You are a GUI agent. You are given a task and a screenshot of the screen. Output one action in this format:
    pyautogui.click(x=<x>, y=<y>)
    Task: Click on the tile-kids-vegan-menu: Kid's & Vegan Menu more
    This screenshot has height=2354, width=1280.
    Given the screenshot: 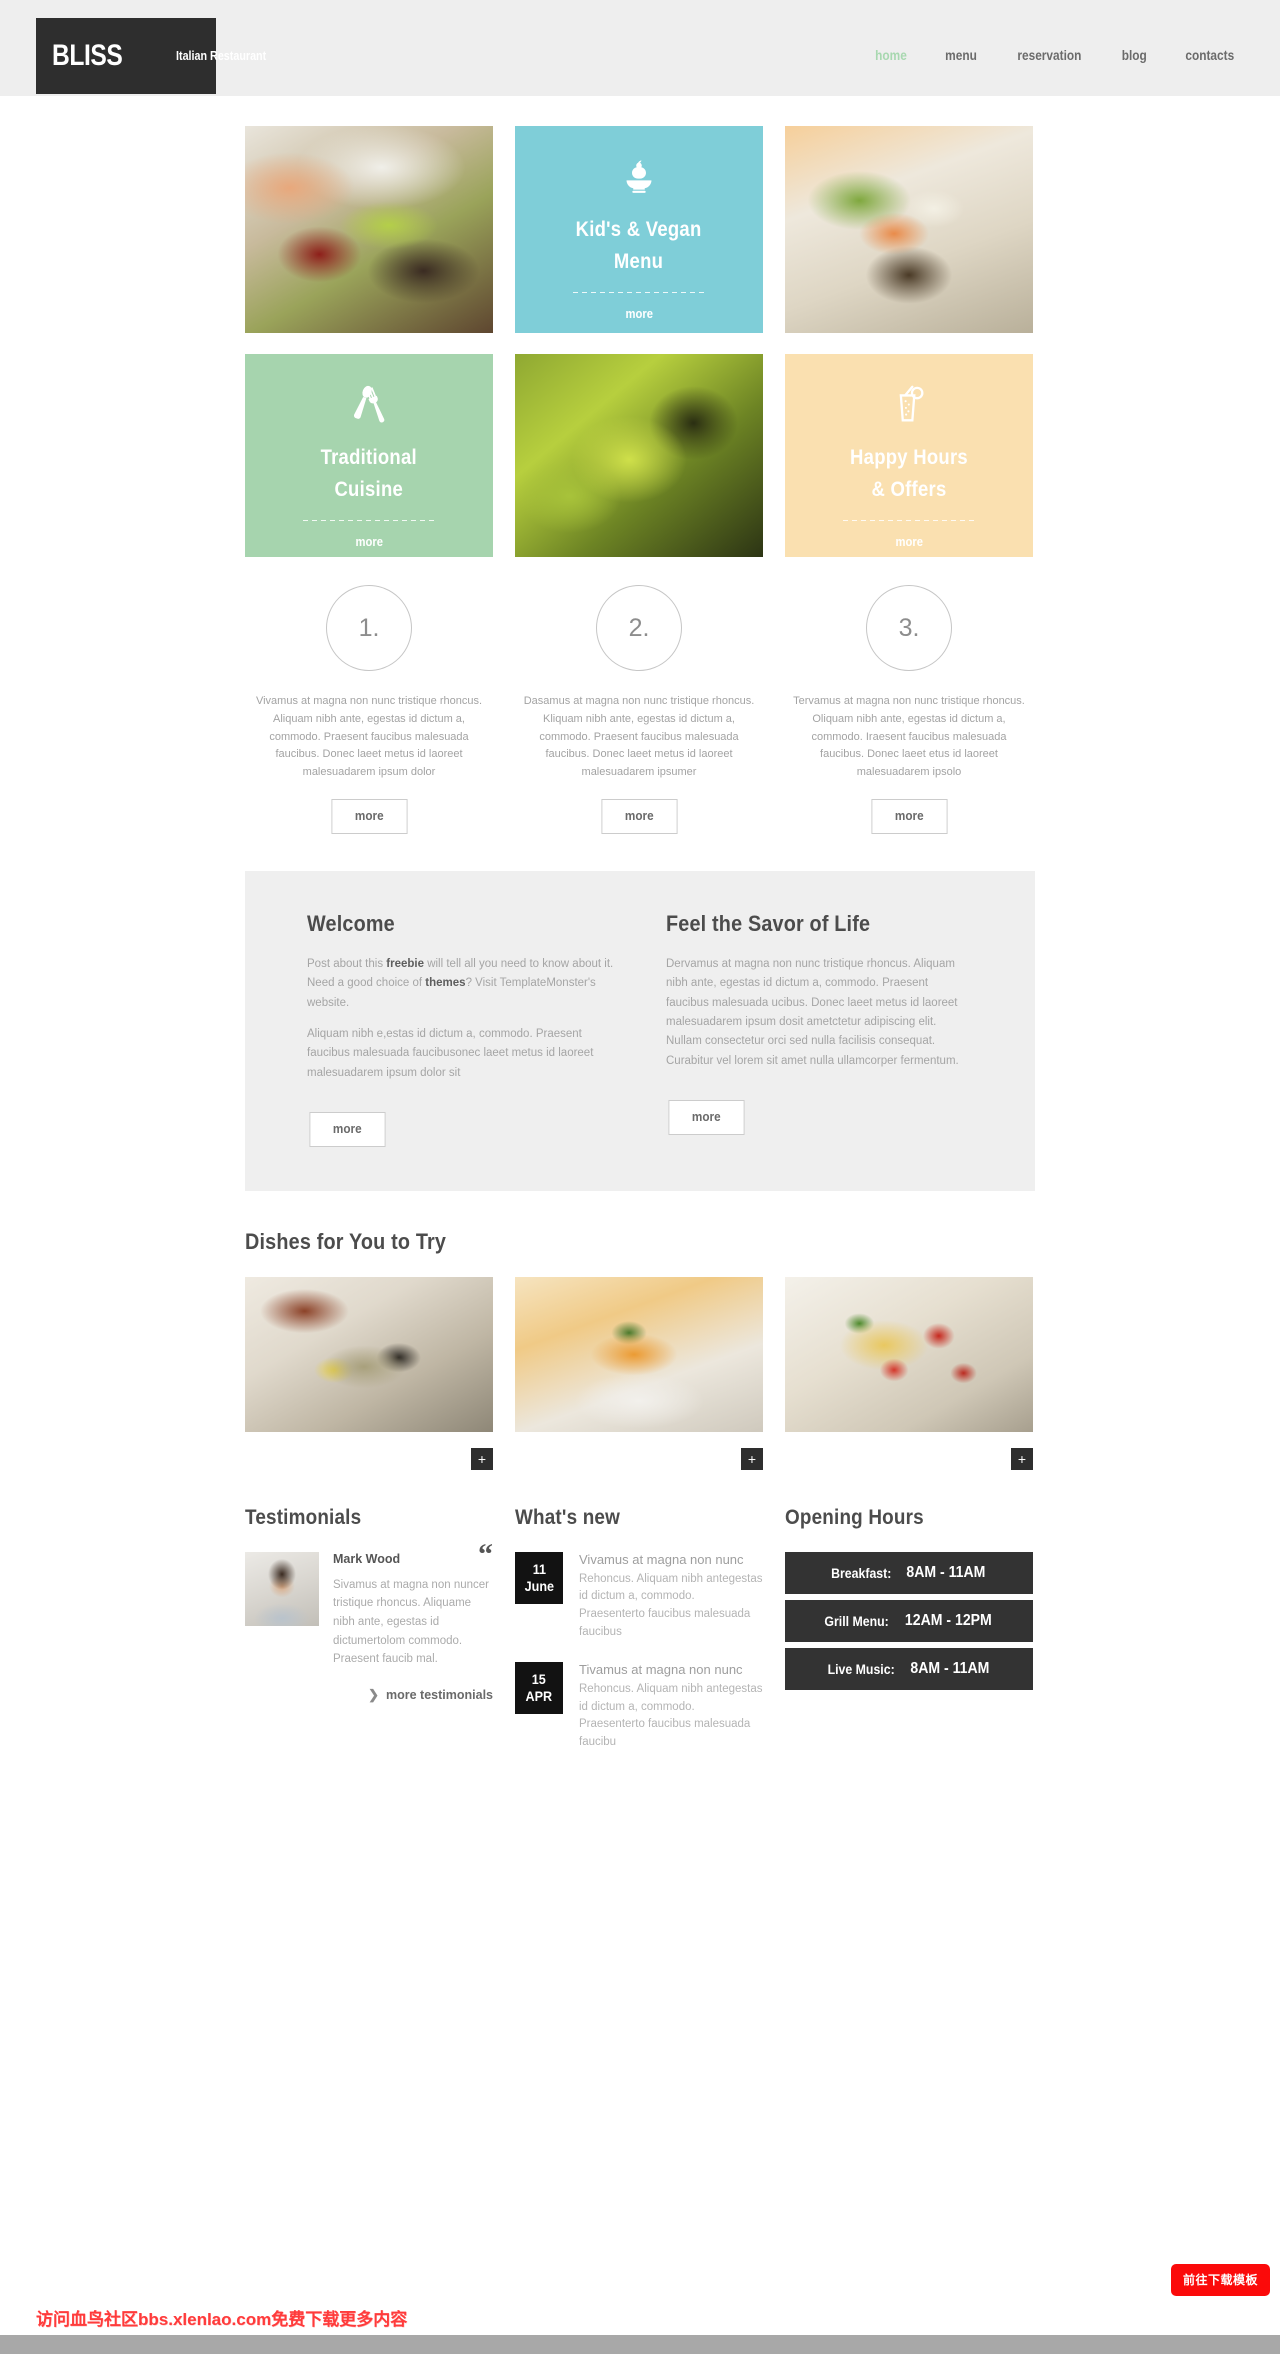 What is the action you would take?
    pyautogui.click(x=639, y=229)
    